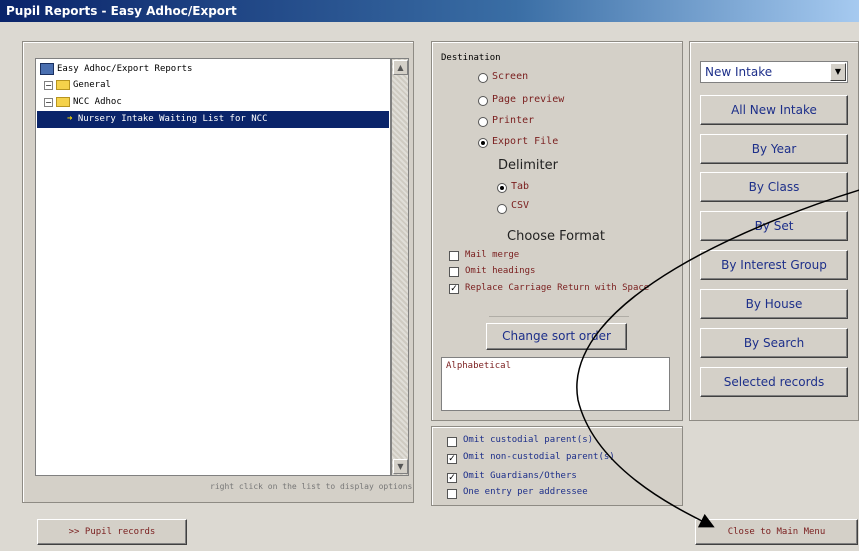 Image resolution: width=859 pixels, height=551 pixels. I want to click on tree-root: Easy Adhoc/Export Reports, so click(116, 69).